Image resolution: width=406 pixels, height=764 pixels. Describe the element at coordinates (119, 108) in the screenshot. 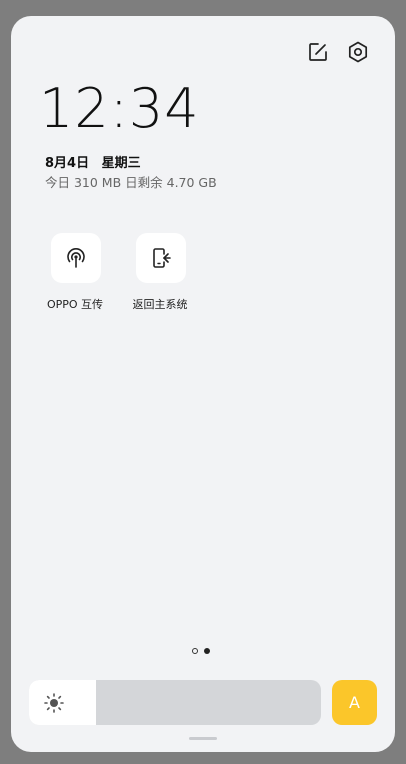

I see `clock-time: 12:34` at that location.